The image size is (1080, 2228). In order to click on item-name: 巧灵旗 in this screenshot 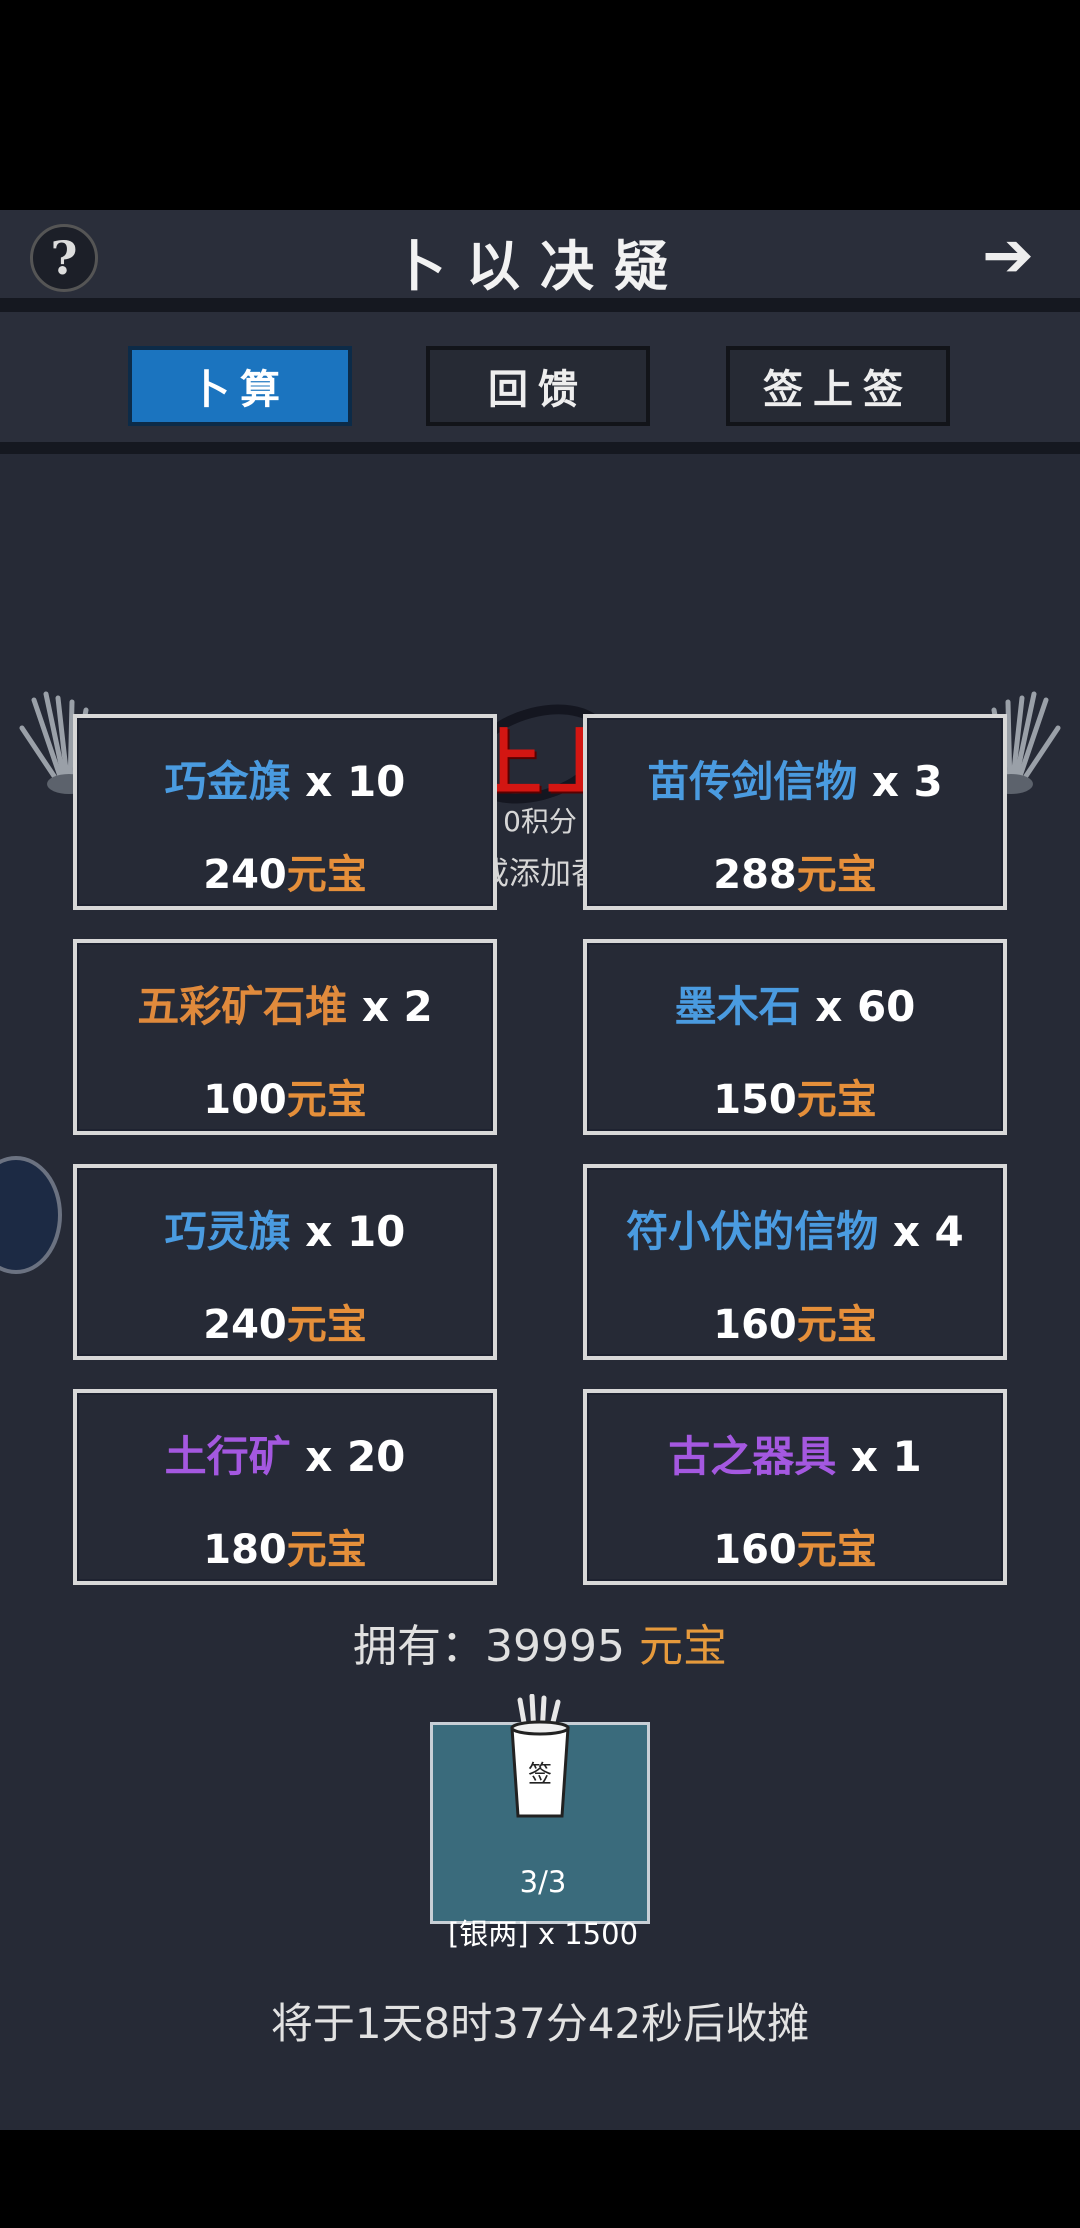, I will do `click(227, 1231)`.